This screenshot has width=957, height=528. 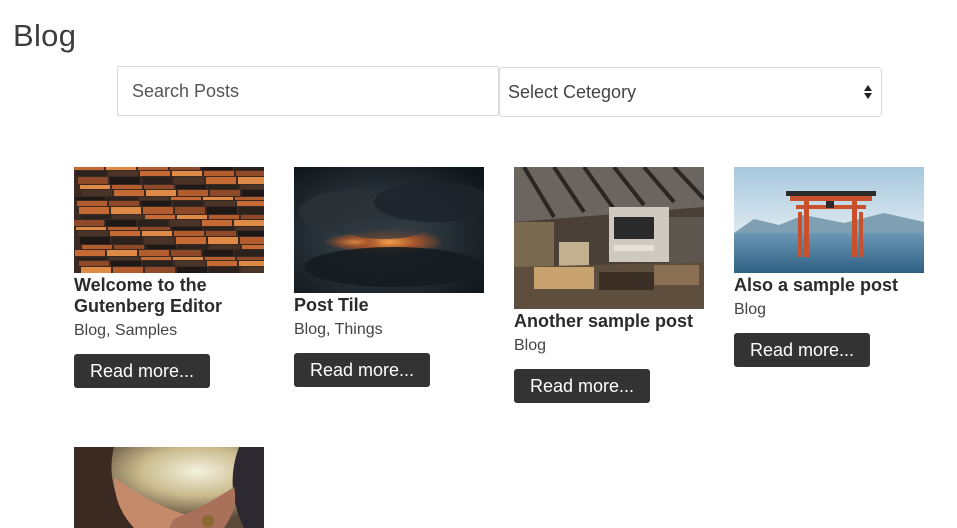 What do you see at coordinates (389, 305) in the screenshot?
I see `post-title: Post Tile` at bounding box center [389, 305].